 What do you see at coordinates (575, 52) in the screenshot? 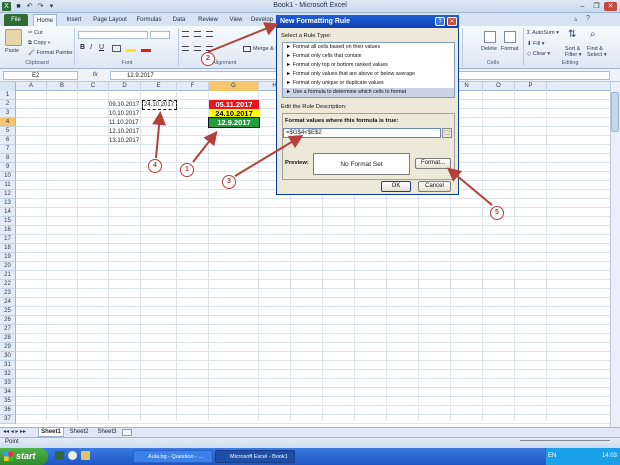
I see `sort-filter-button: Sort & Filter ▾` at bounding box center [575, 52].